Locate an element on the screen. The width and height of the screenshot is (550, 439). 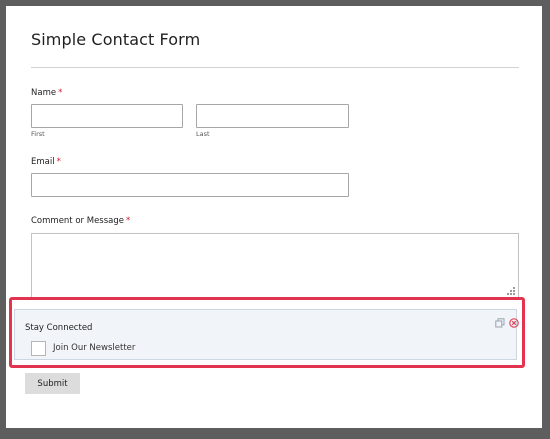
message-label: Comment or Message * is located at coordinates (81, 221).